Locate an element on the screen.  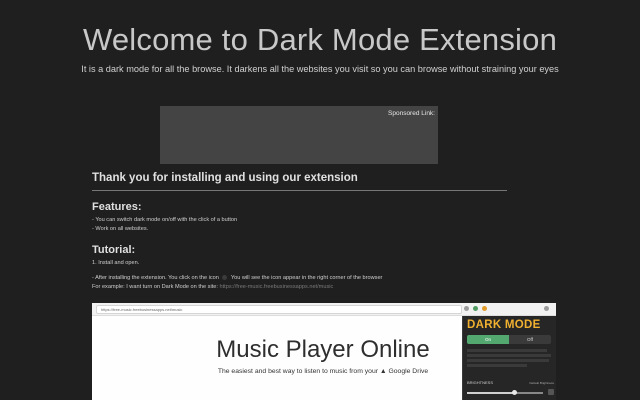
menu-icon is located at coordinates (546, 308).